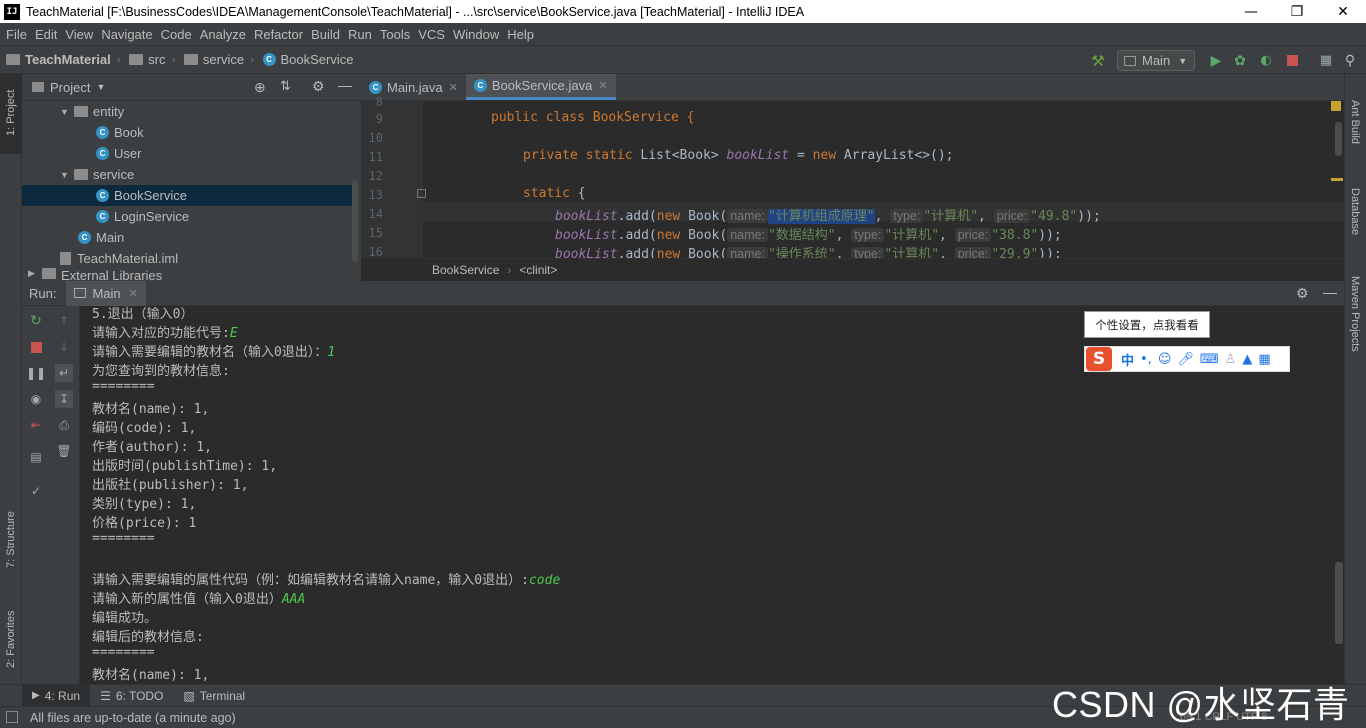  What do you see at coordinates (214, 696) in the screenshot?
I see `tab-terminal: ▧ Terminal` at bounding box center [214, 696].